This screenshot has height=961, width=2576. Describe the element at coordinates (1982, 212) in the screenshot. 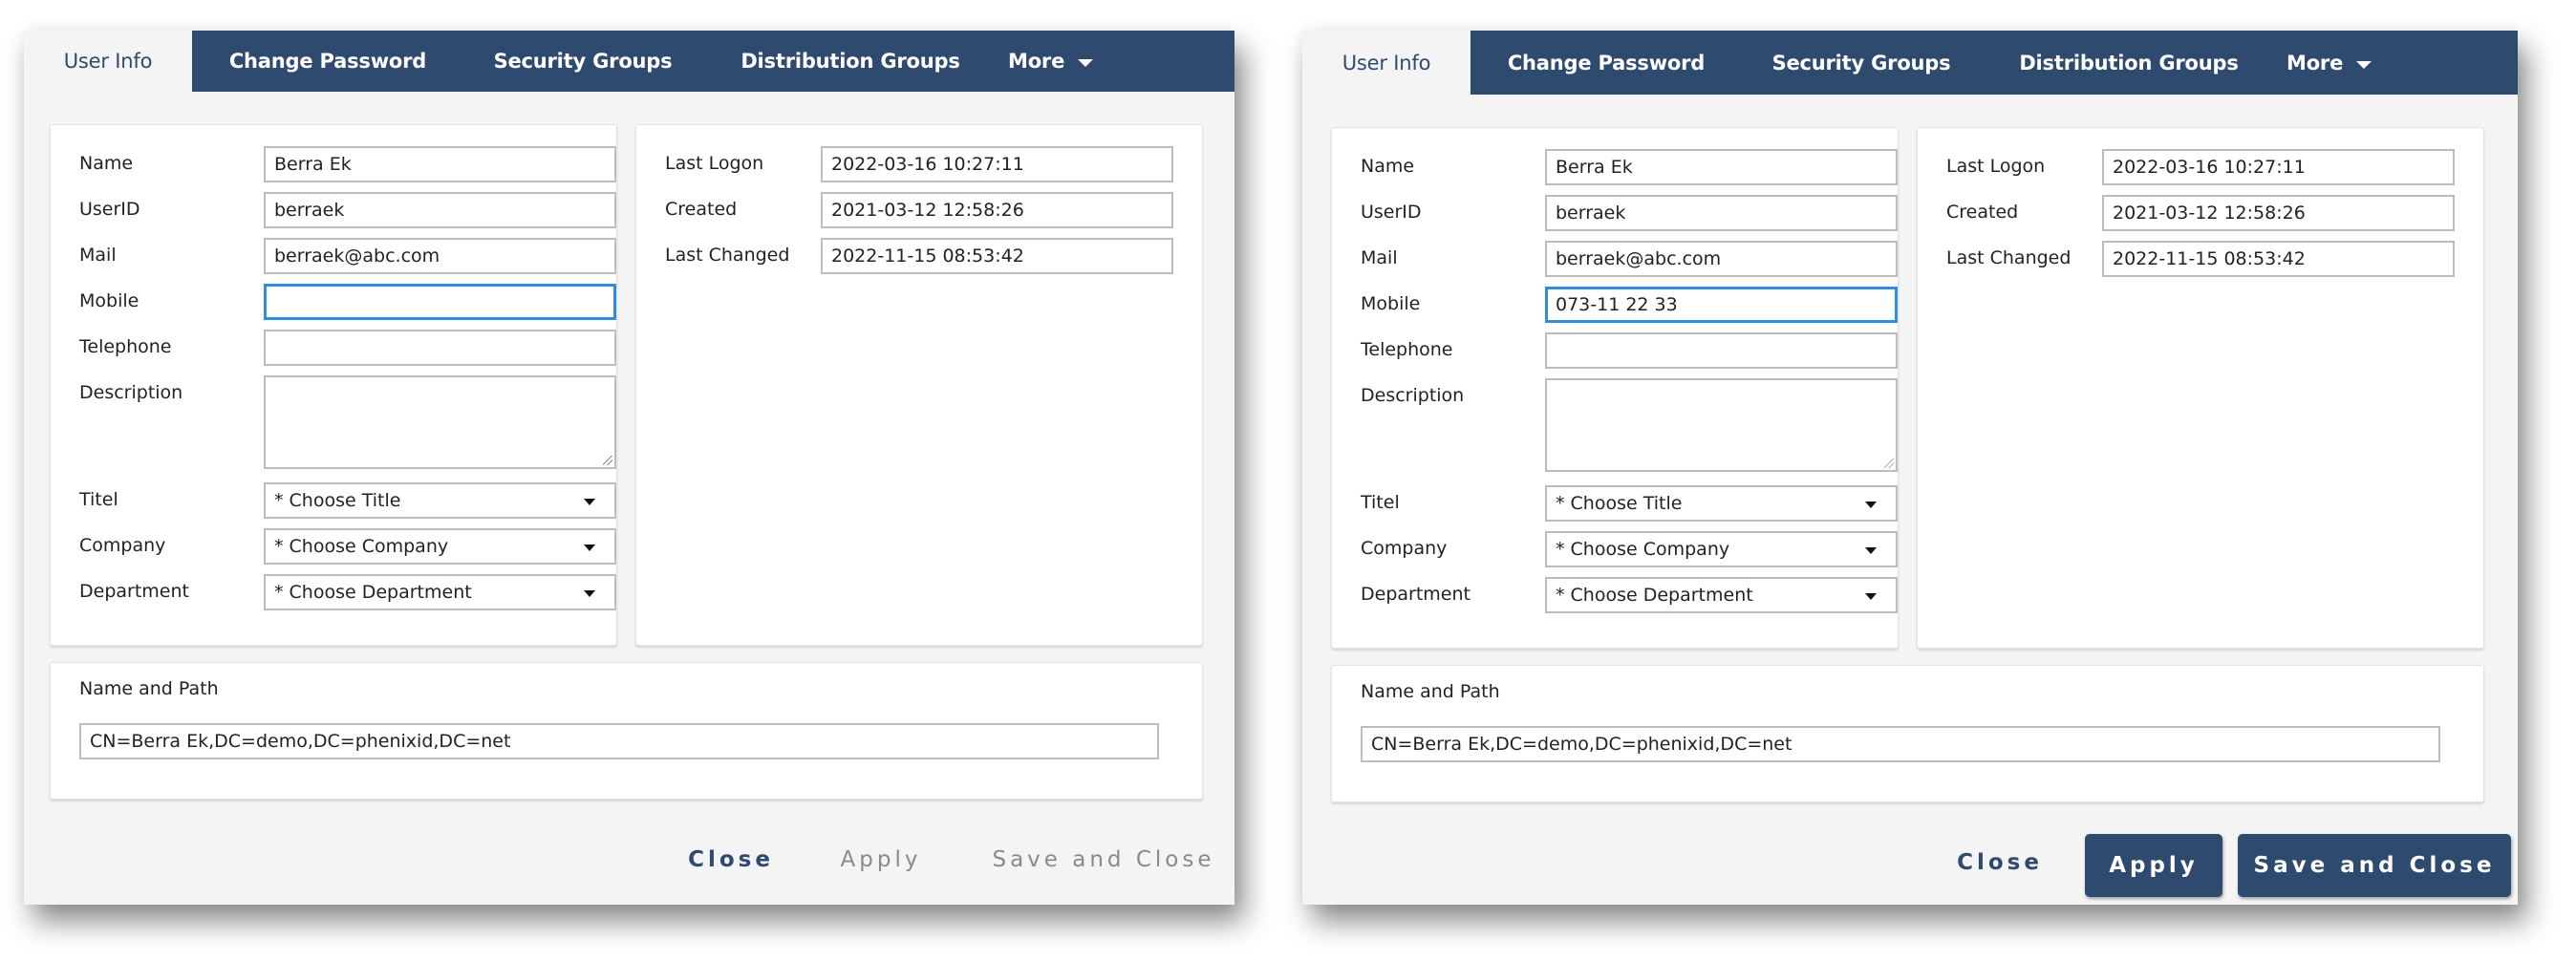

I see `created-label: Created` at that location.